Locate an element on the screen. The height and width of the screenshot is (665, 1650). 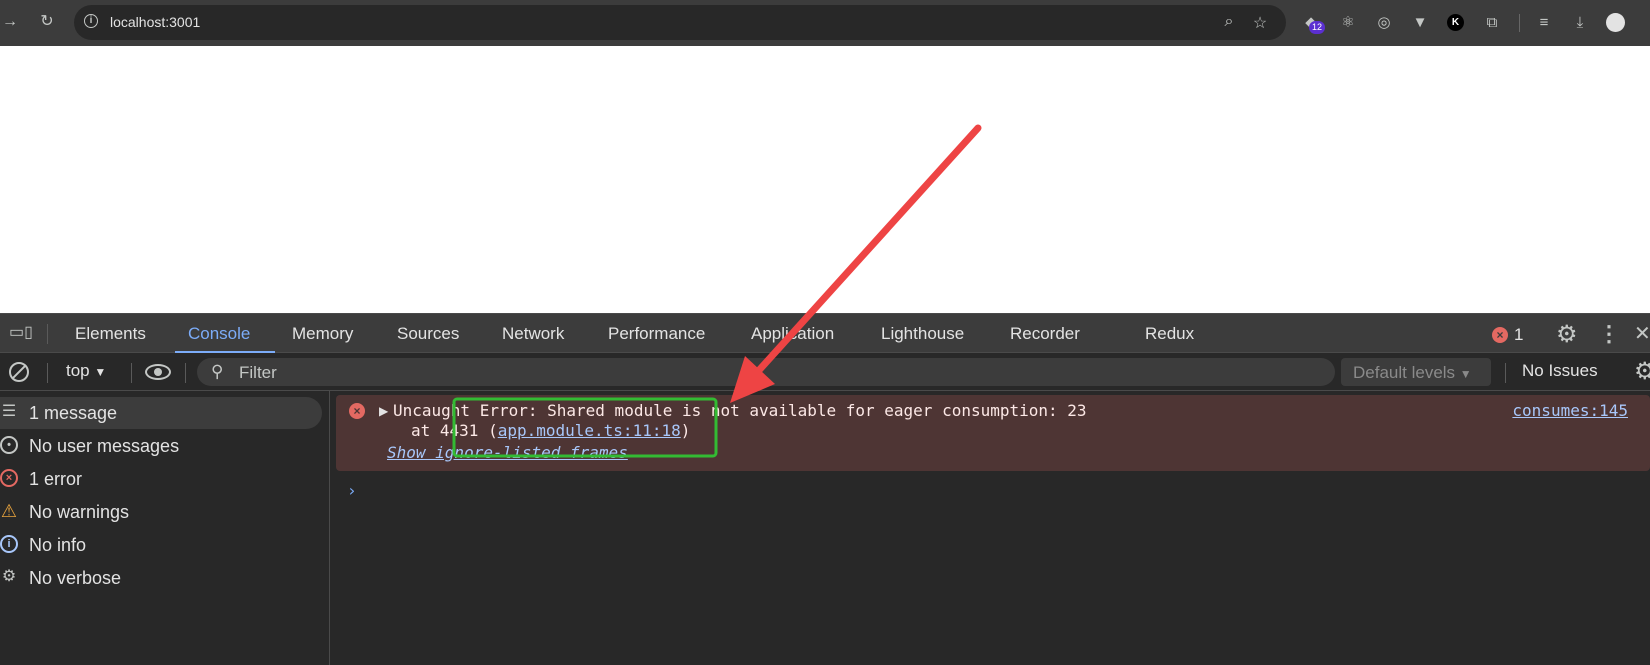
context-selector: top ▼ is located at coordinates (86, 371).